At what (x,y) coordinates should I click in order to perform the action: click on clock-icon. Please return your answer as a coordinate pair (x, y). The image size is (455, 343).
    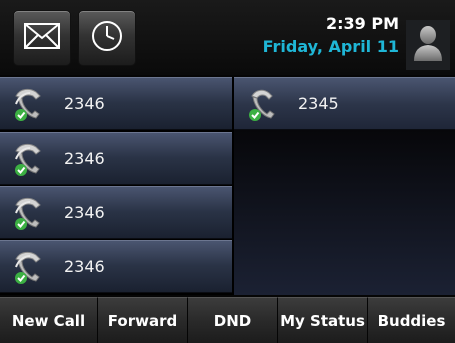
    Looking at the image, I should click on (107, 38).